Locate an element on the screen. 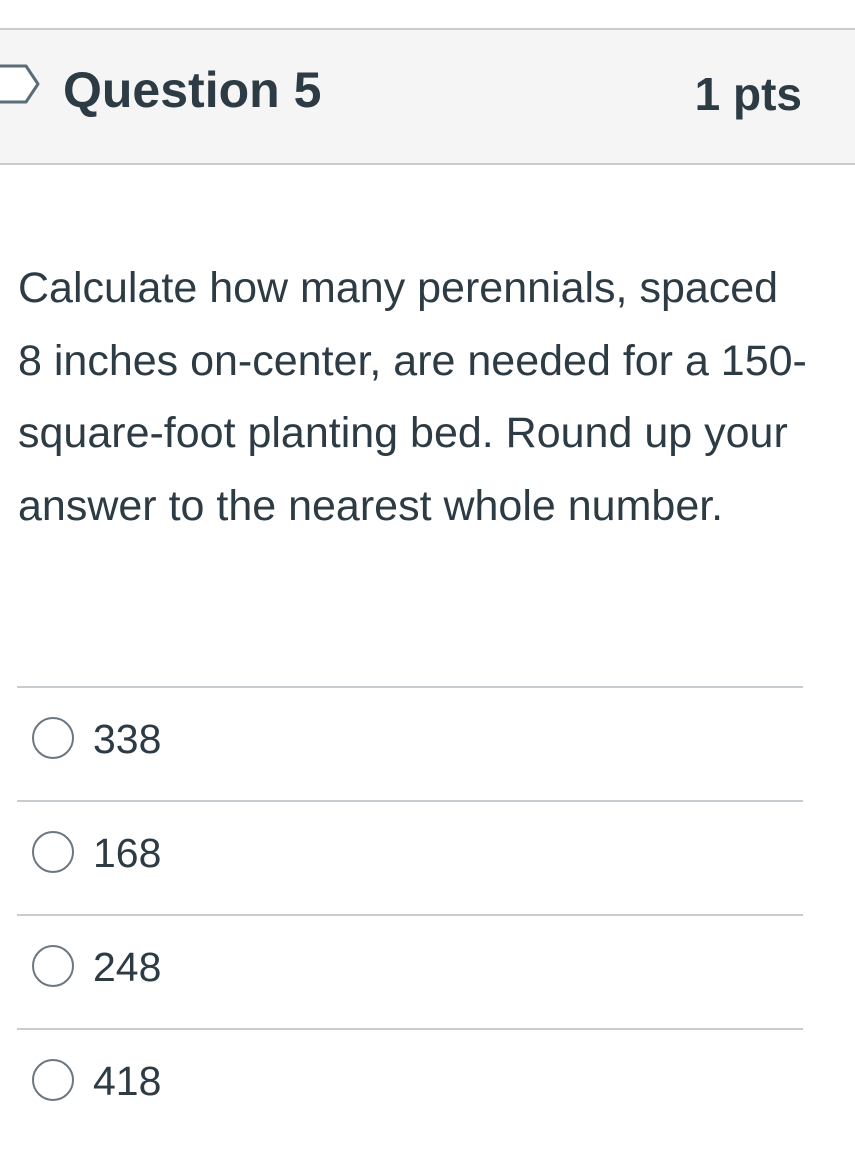 The height and width of the screenshot is (1149, 855). flag-outline-icon is located at coordinates (21, 84).